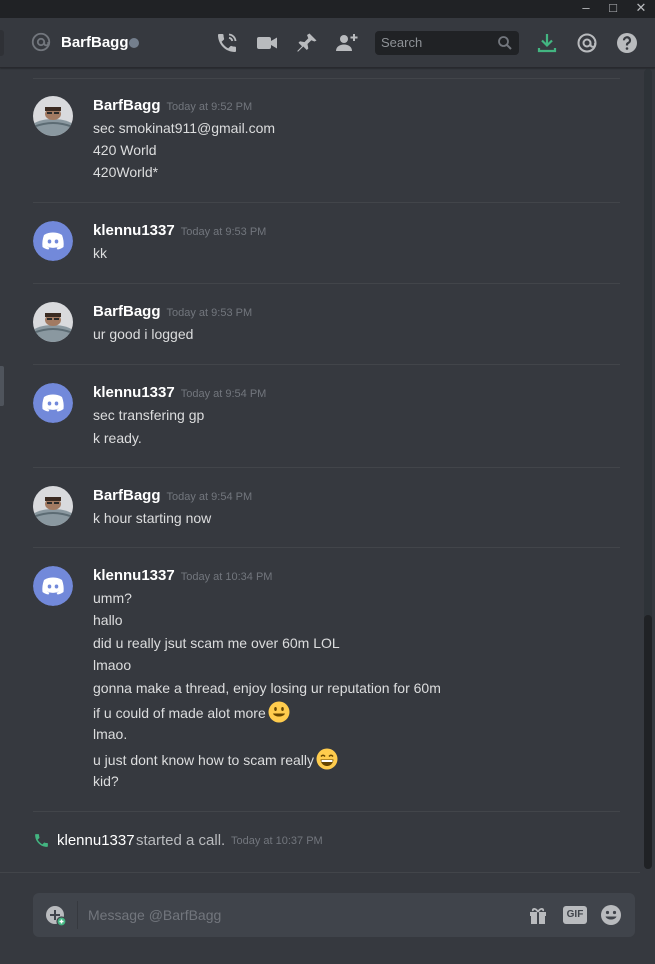  What do you see at coordinates (149, 415) in the screenshot?
I see `message-line: sec transfering gp` at bounding box center [149, 415].